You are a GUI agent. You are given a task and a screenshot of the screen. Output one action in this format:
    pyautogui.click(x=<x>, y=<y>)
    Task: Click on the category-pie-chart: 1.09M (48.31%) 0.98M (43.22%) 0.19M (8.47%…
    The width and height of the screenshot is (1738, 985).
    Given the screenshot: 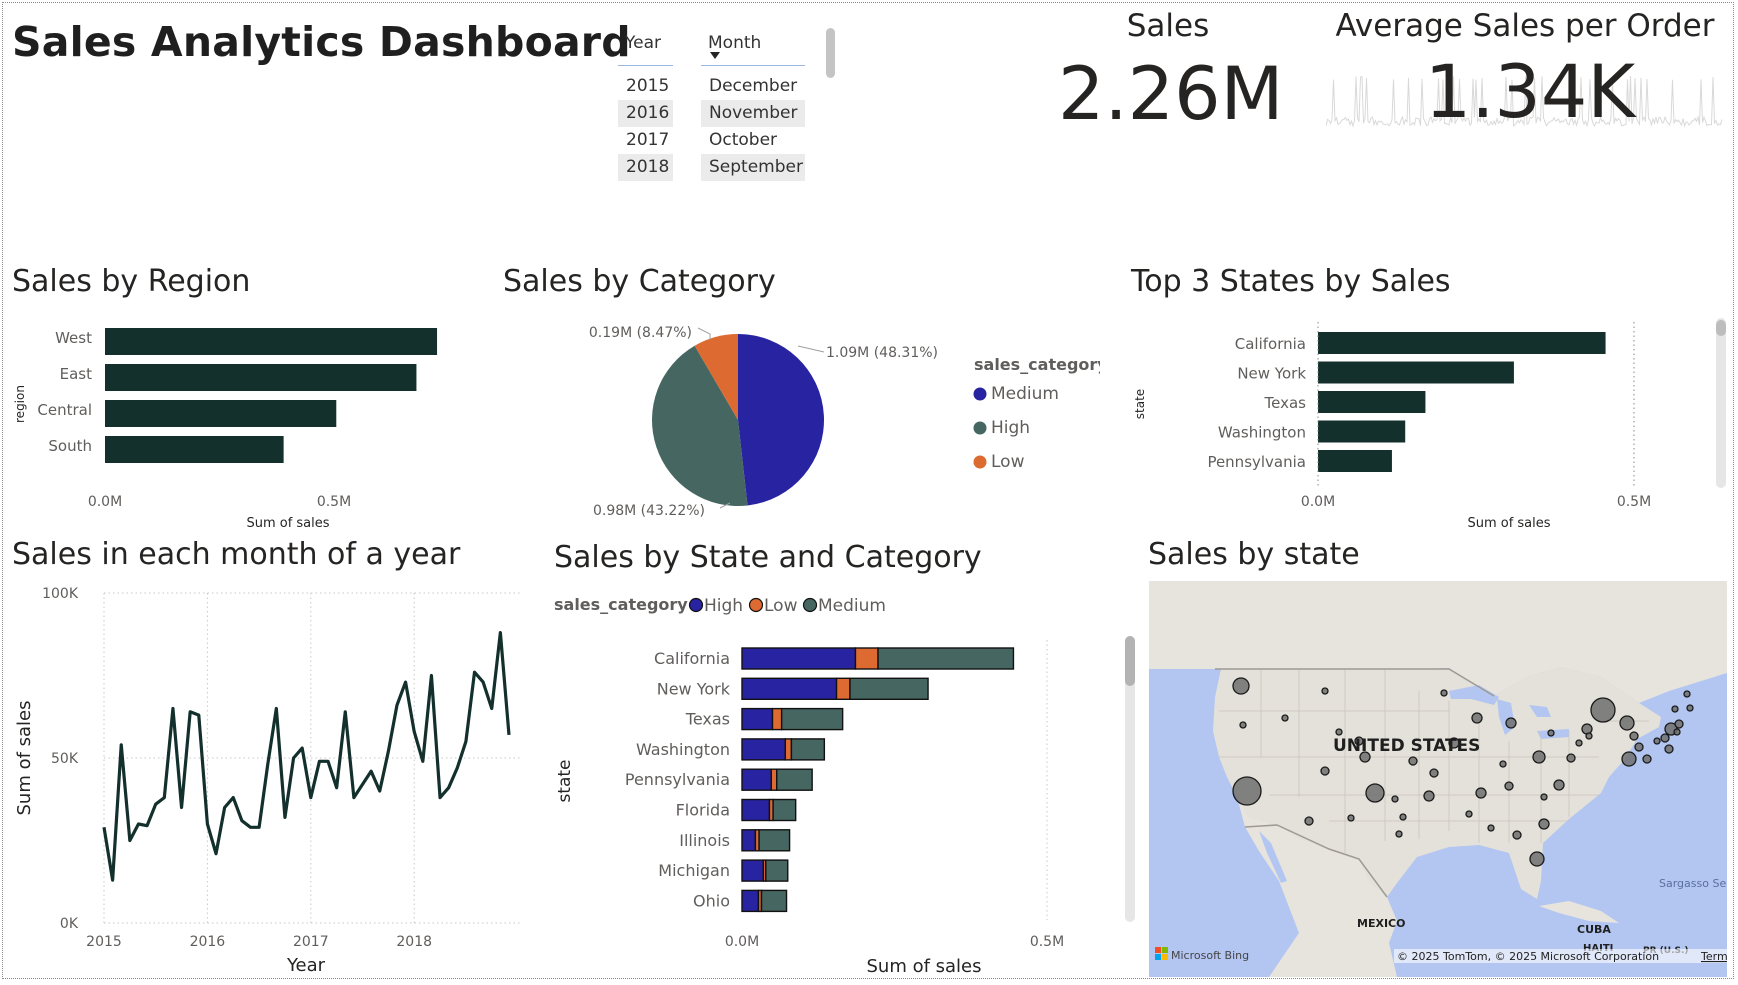 What is the action you would take?
    pyautogui.click(x=820, y=425)
    